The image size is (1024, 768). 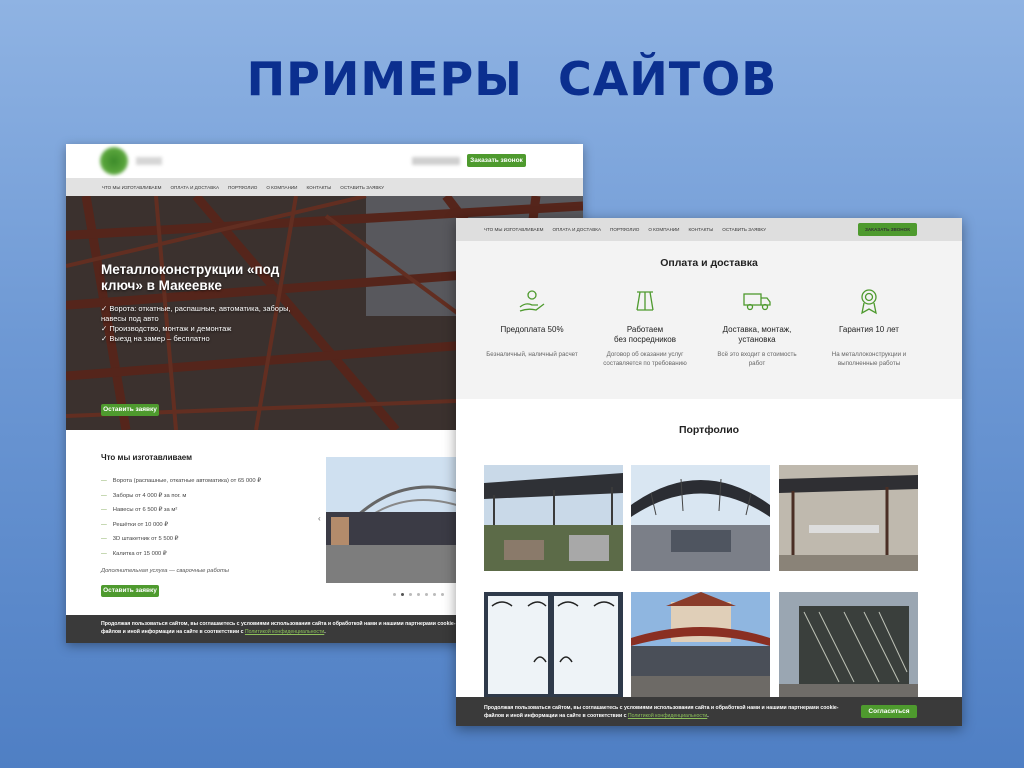 I want to click on truck-icon, so click(x=757, y=301).